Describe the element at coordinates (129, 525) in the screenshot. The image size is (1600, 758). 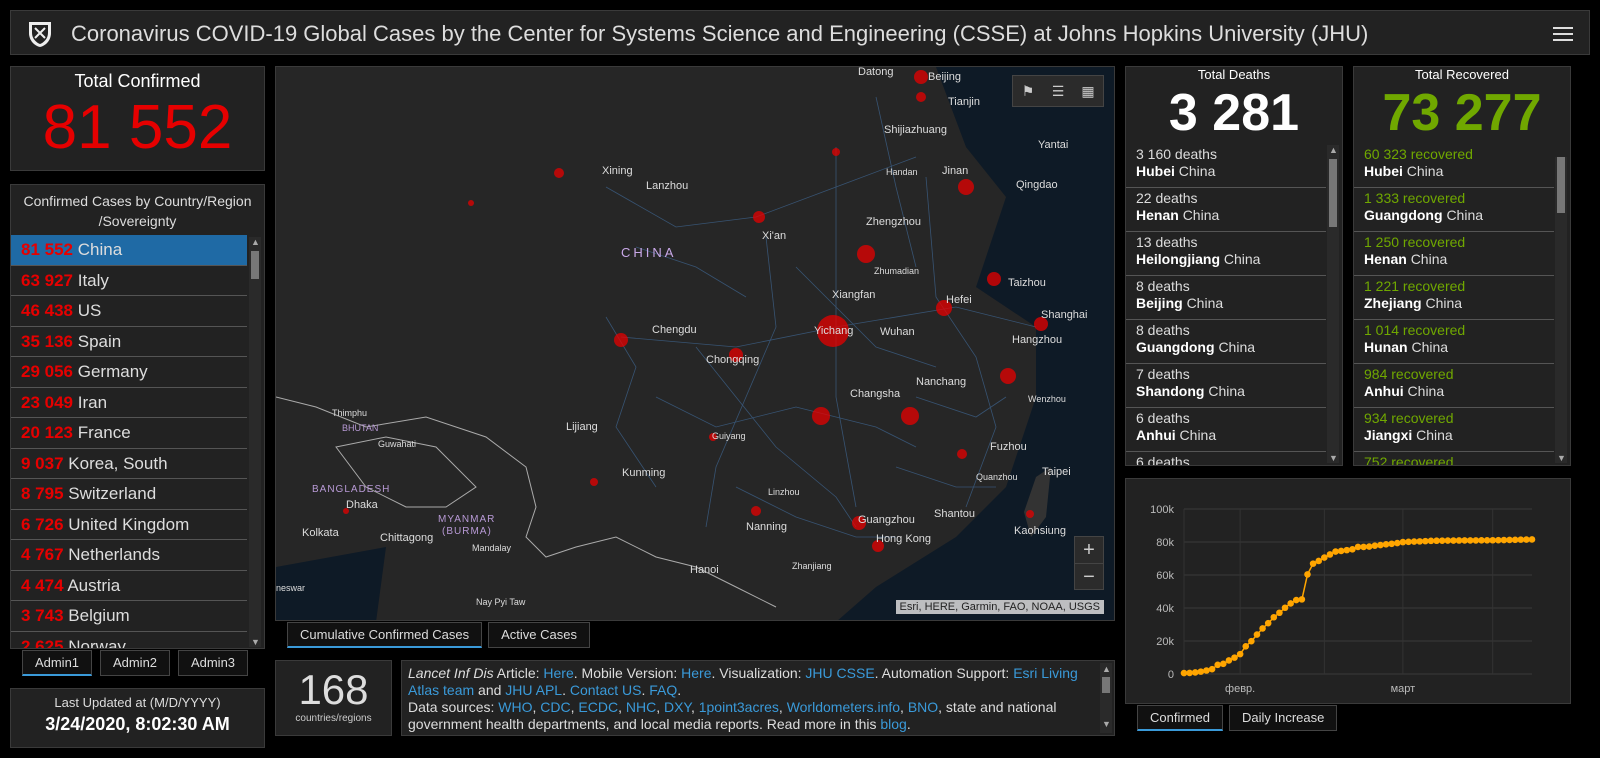
I see `country-list-item: 6 726 United Kingdom` at that location.